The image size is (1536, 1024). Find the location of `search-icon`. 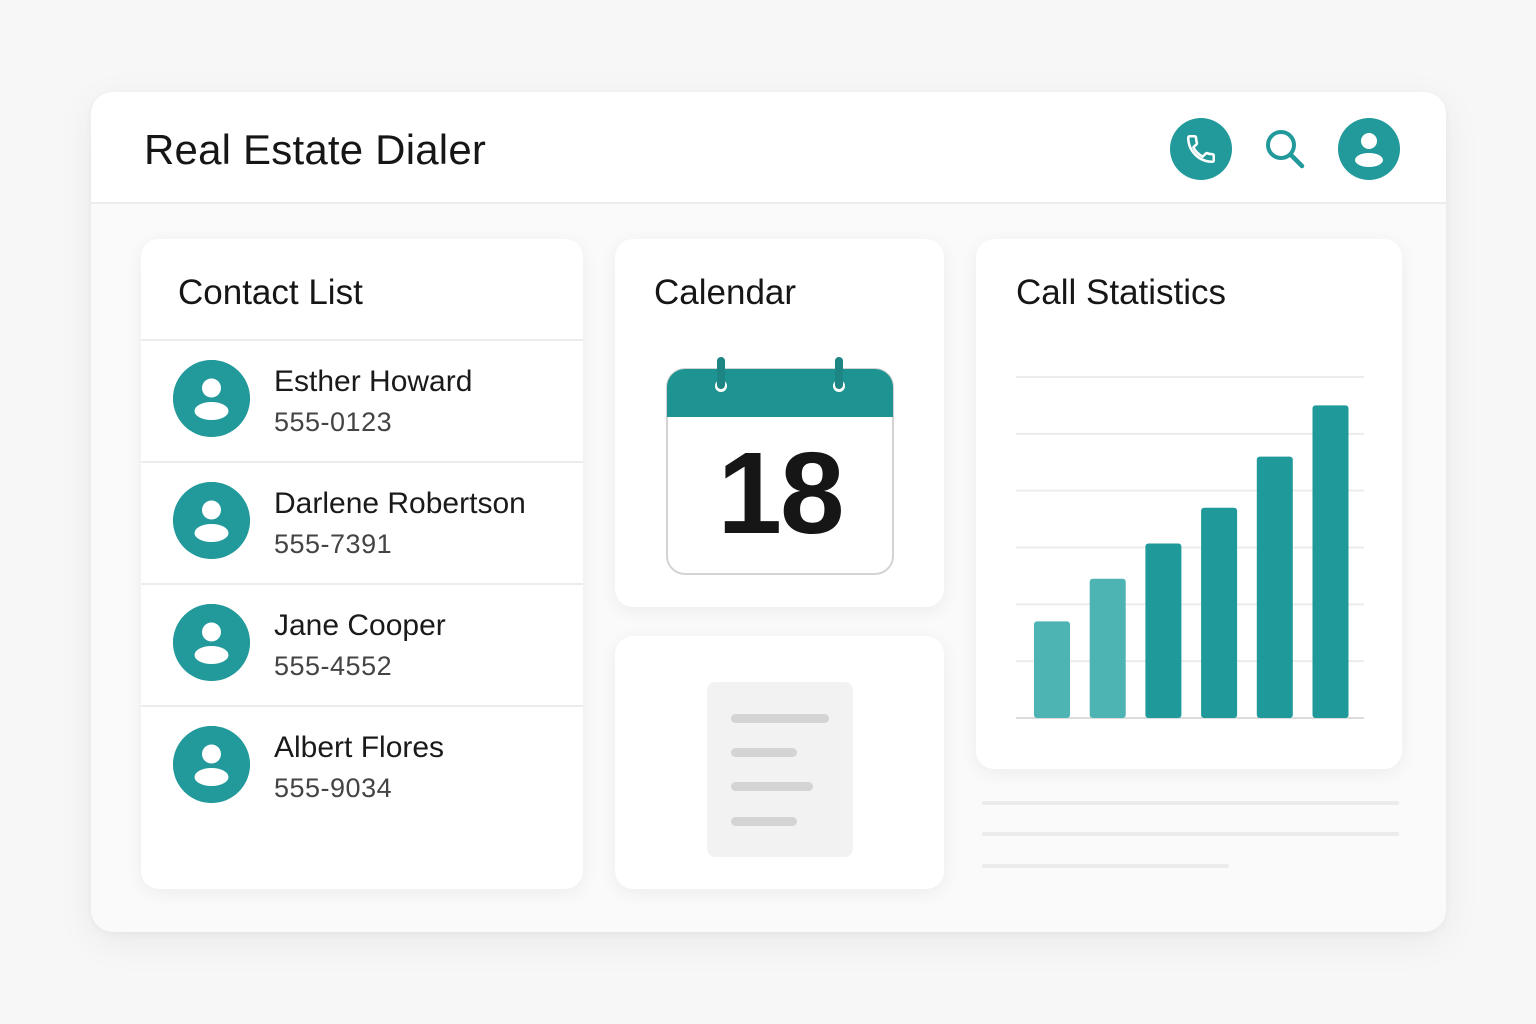

search-icon is located at coordinates (1285, 149).